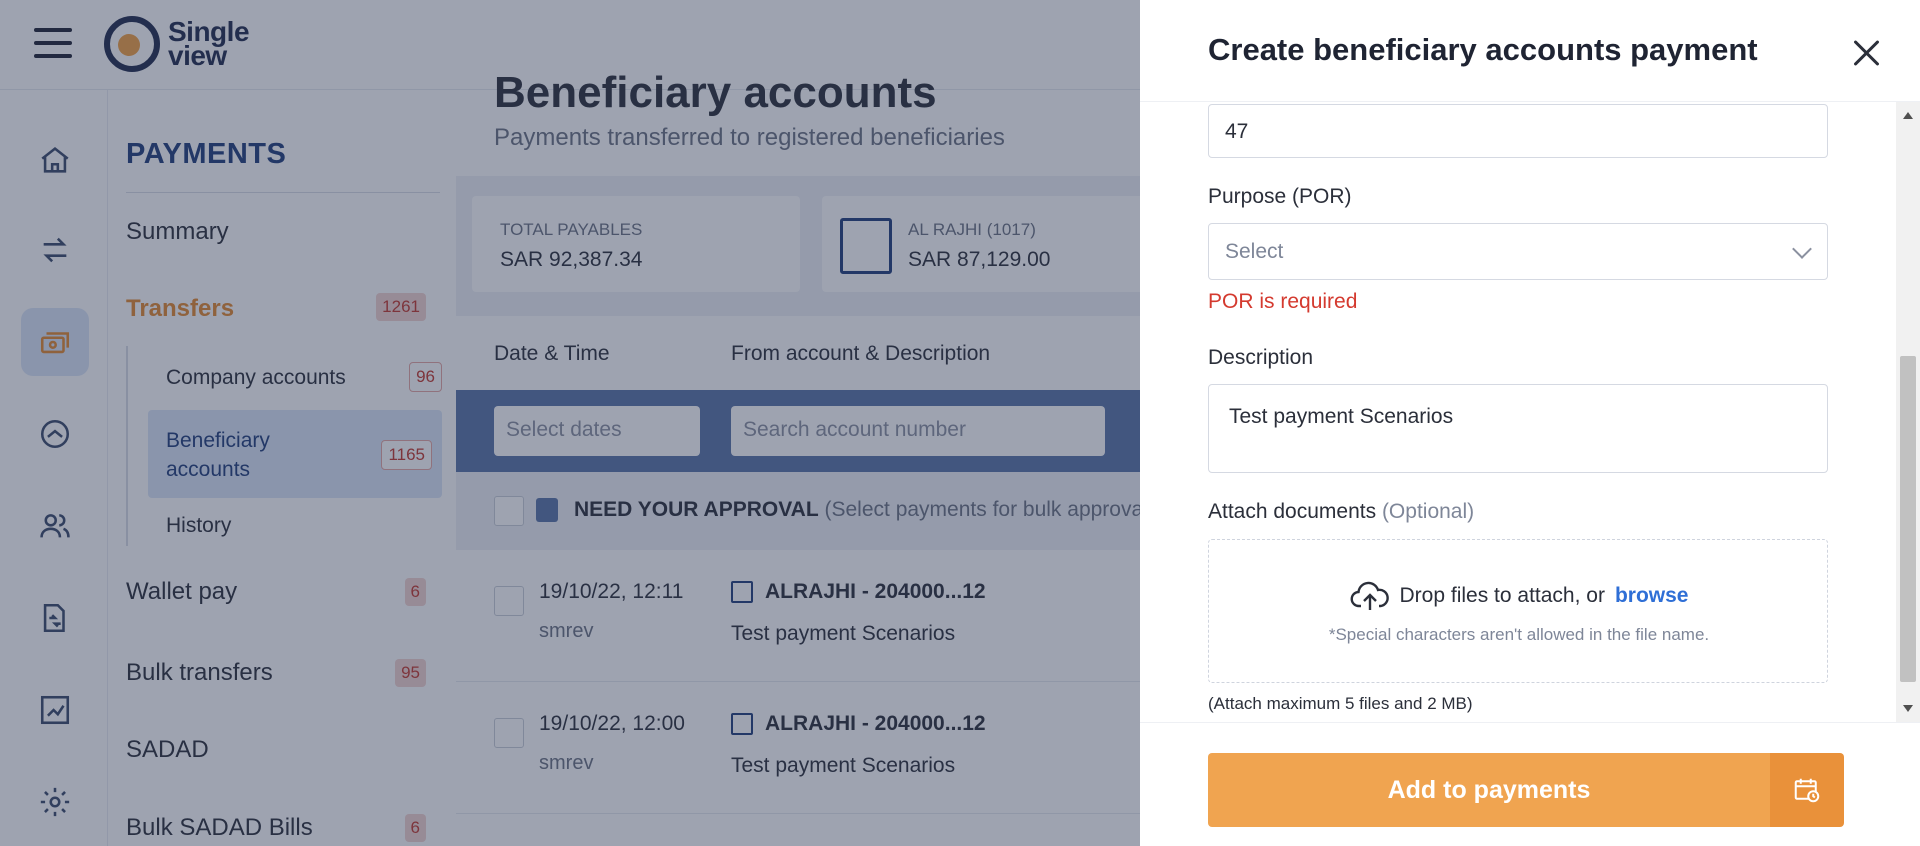 The height and width of the screenshot is (846, 1920). I want to click on drawer-scrollbar, so click(1908, 412).